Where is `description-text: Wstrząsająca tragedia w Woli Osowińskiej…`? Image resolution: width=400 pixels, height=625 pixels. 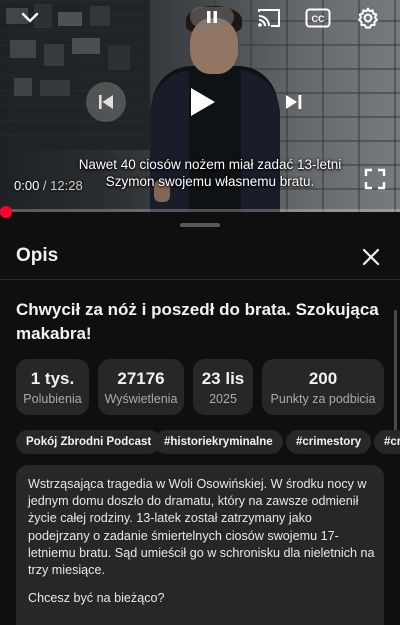
description-text: Wstrząsająca tragedia w Woli Osowińskiej… is located at coordinates (201, 527).